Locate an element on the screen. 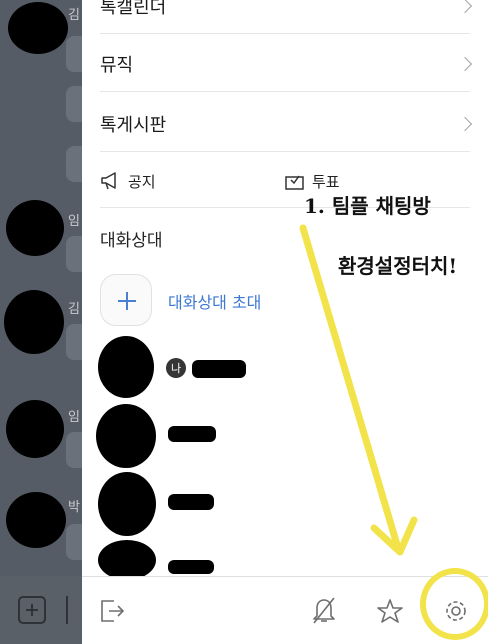 Image resolution: width=488 pixels, height=644 pixels. annotation-line-1: 1. 팀플 채팅방 is located at coordinates (367, 206).